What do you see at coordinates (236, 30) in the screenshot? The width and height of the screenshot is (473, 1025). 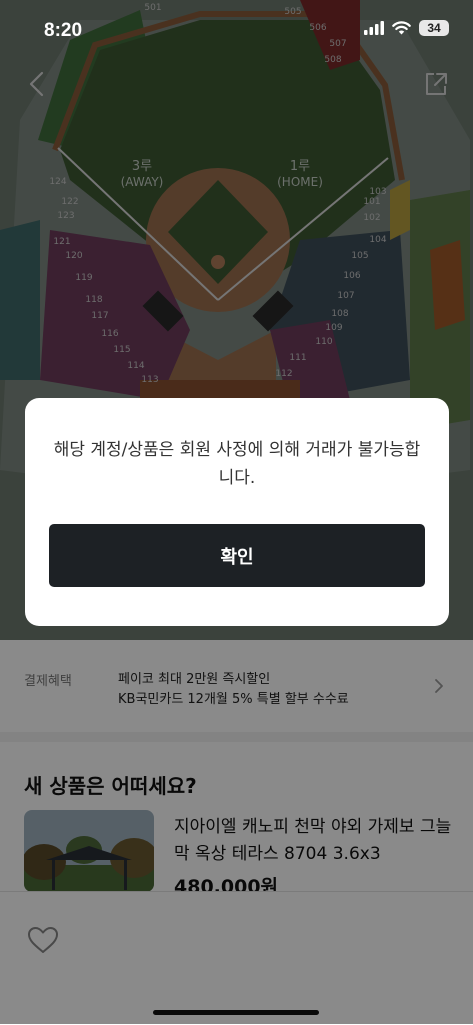 I see `status-bar: 8:20 34` at bounding box center [236, 30].